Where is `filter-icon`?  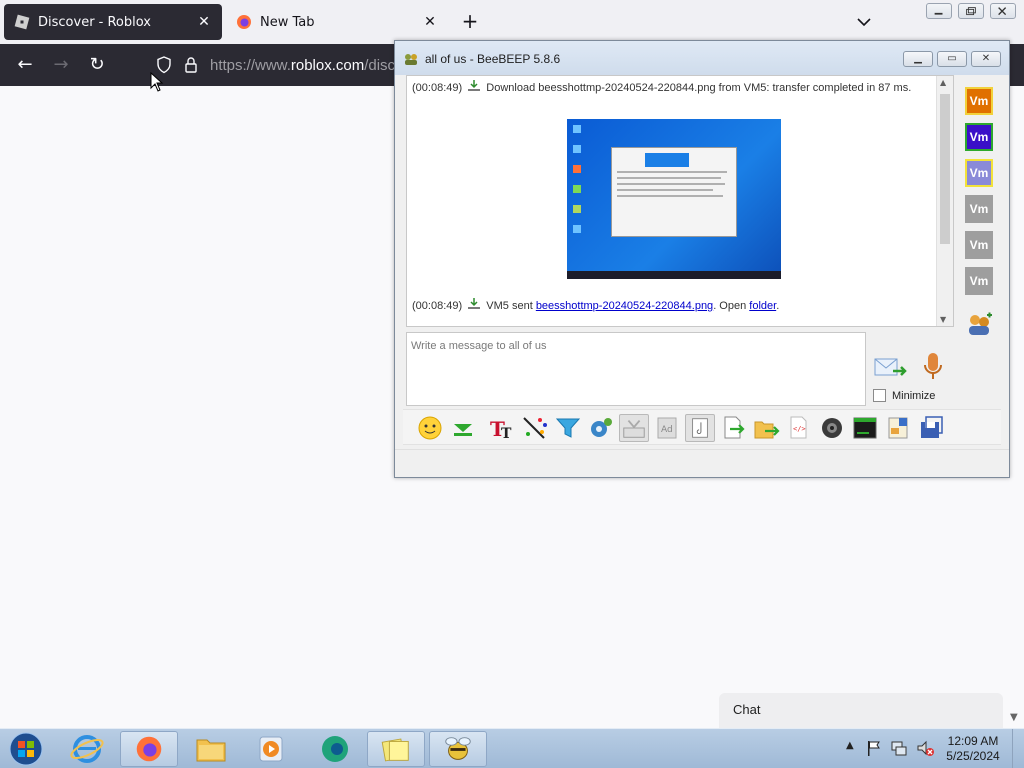
filter-icon is located at coordinates (568, 428).